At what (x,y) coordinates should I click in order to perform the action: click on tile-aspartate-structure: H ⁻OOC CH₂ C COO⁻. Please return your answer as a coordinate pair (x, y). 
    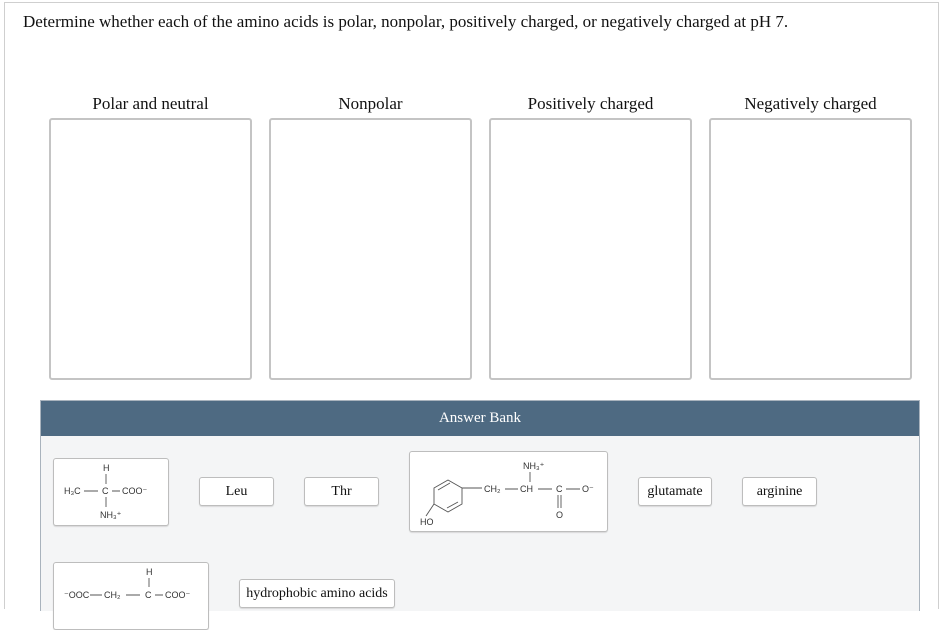
    Looking at the image, I should click on (131, 596).